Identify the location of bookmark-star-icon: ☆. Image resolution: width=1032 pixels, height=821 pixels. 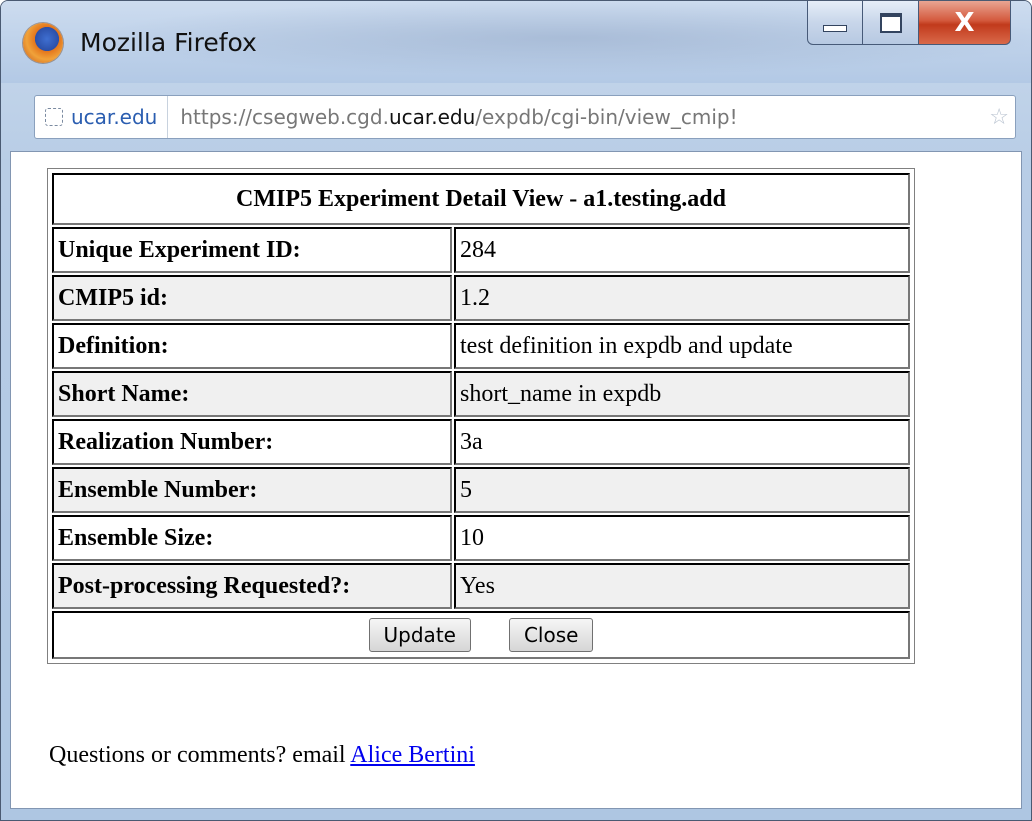
(999, 117).